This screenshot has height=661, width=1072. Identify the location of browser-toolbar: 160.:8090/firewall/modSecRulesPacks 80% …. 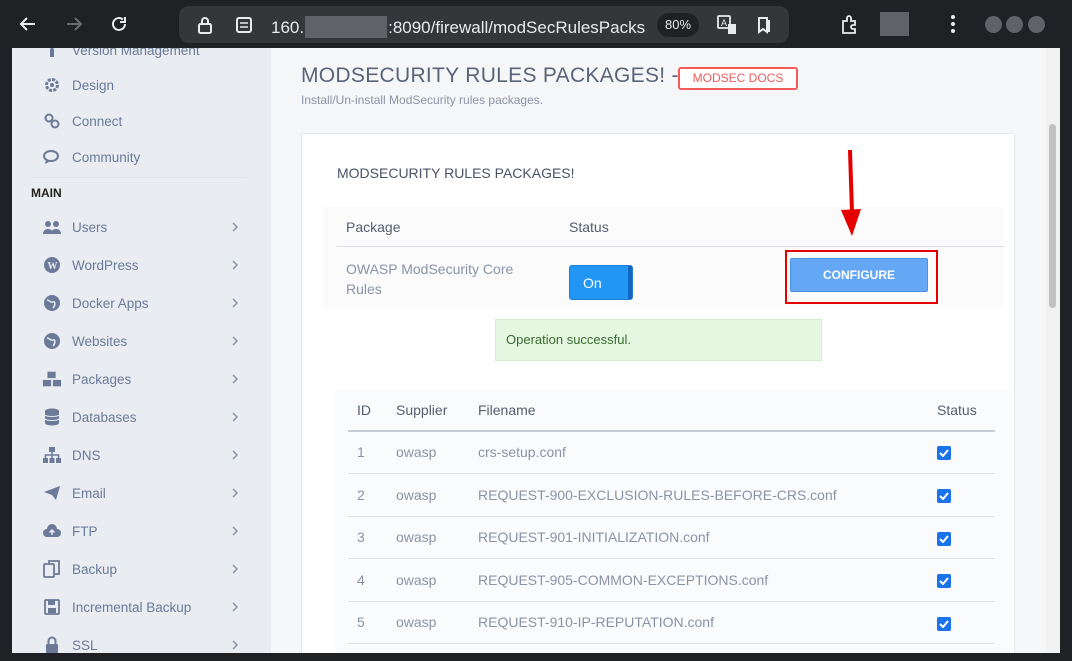
(536, 24).